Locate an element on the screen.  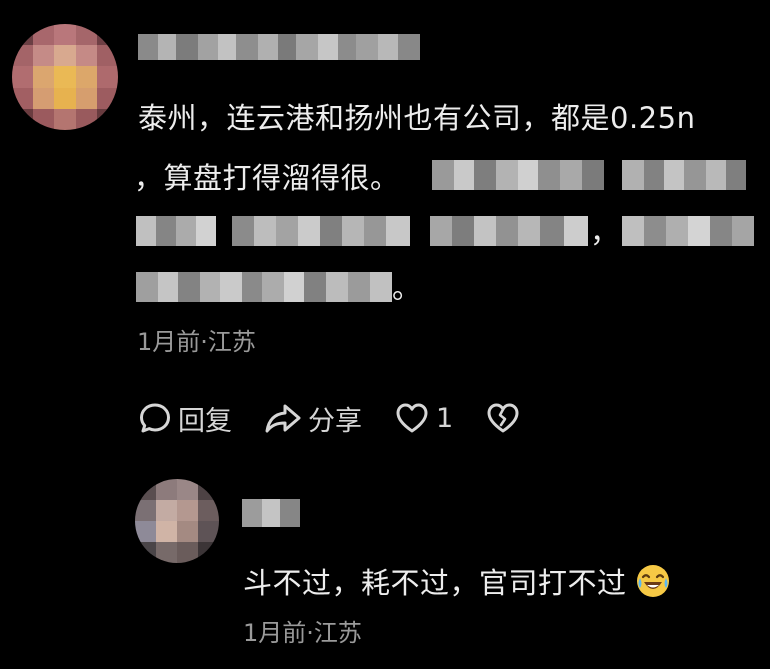
dislike-button is located at coordinates (503, 418).